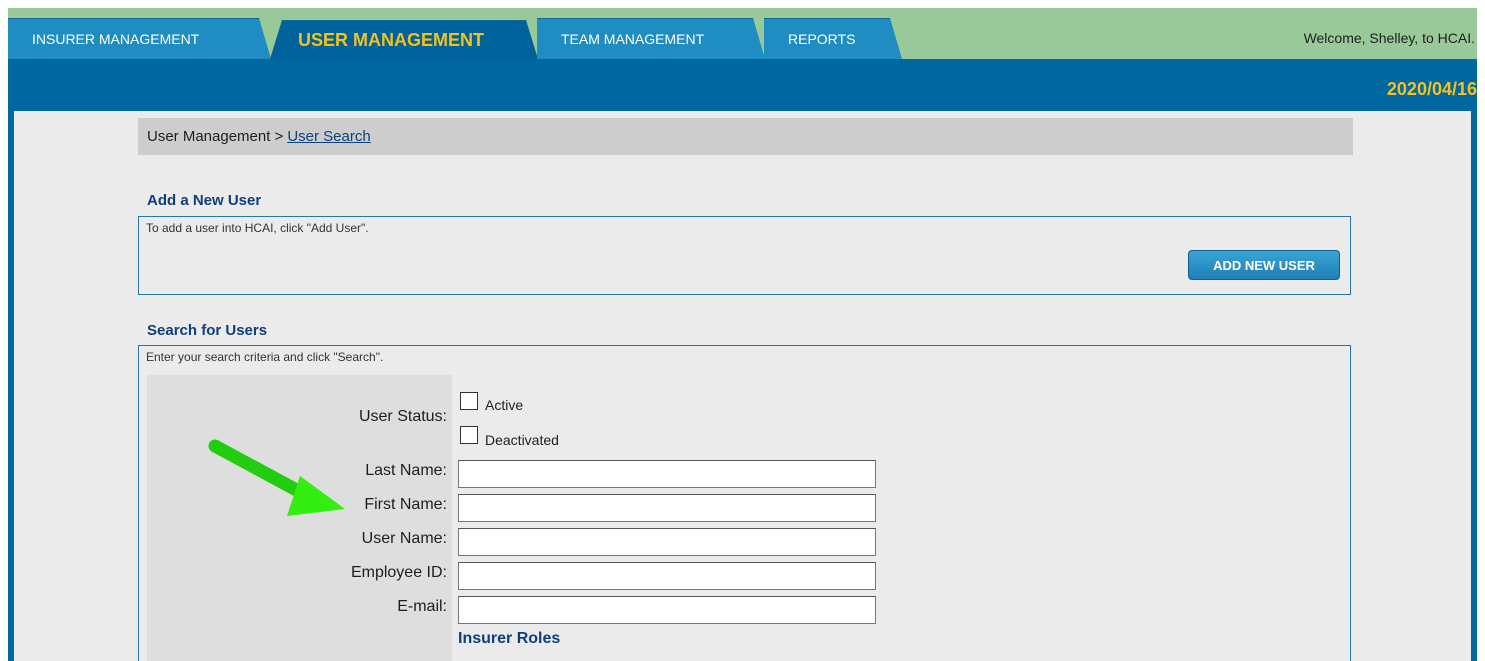  I want to click on tab-label: TEAM MANAGEMENT, so click(633, 39).